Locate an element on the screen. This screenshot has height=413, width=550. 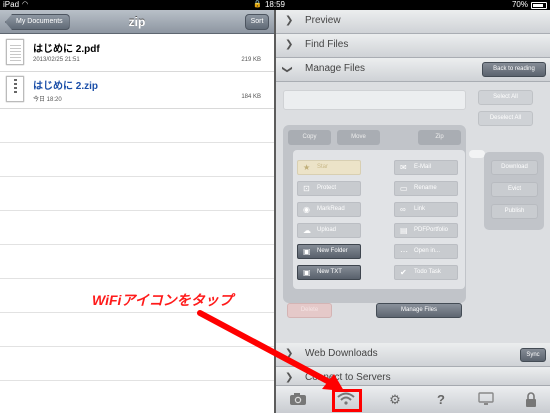
file-name: はじめに 2.zip is located at coordinates (66, 86).